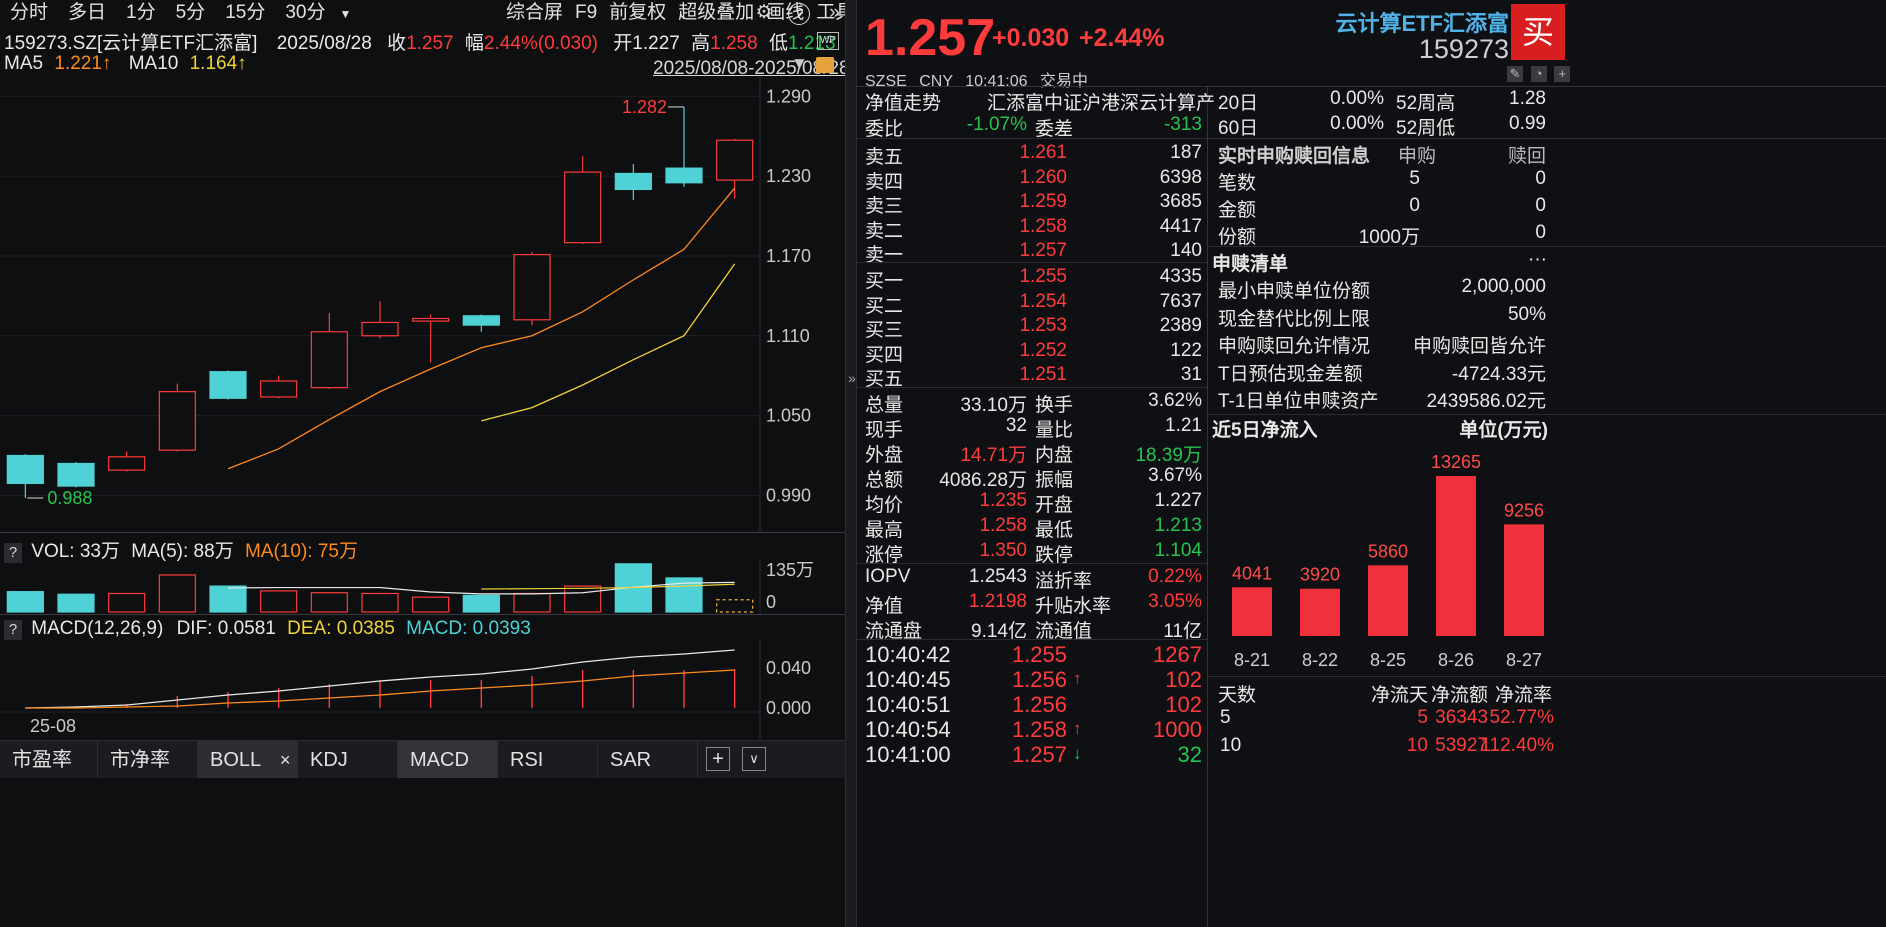  What do you see at coordinates (1149, 602) in the screenshot?
I see `stat-value: 3.05%` at bounding box center [1149, 602].